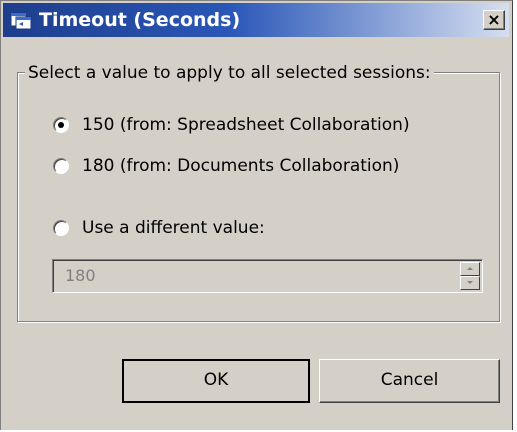 This screenshot has height=432, width=517. I want to click on option-label: Use a different value:, so click(173, 228).